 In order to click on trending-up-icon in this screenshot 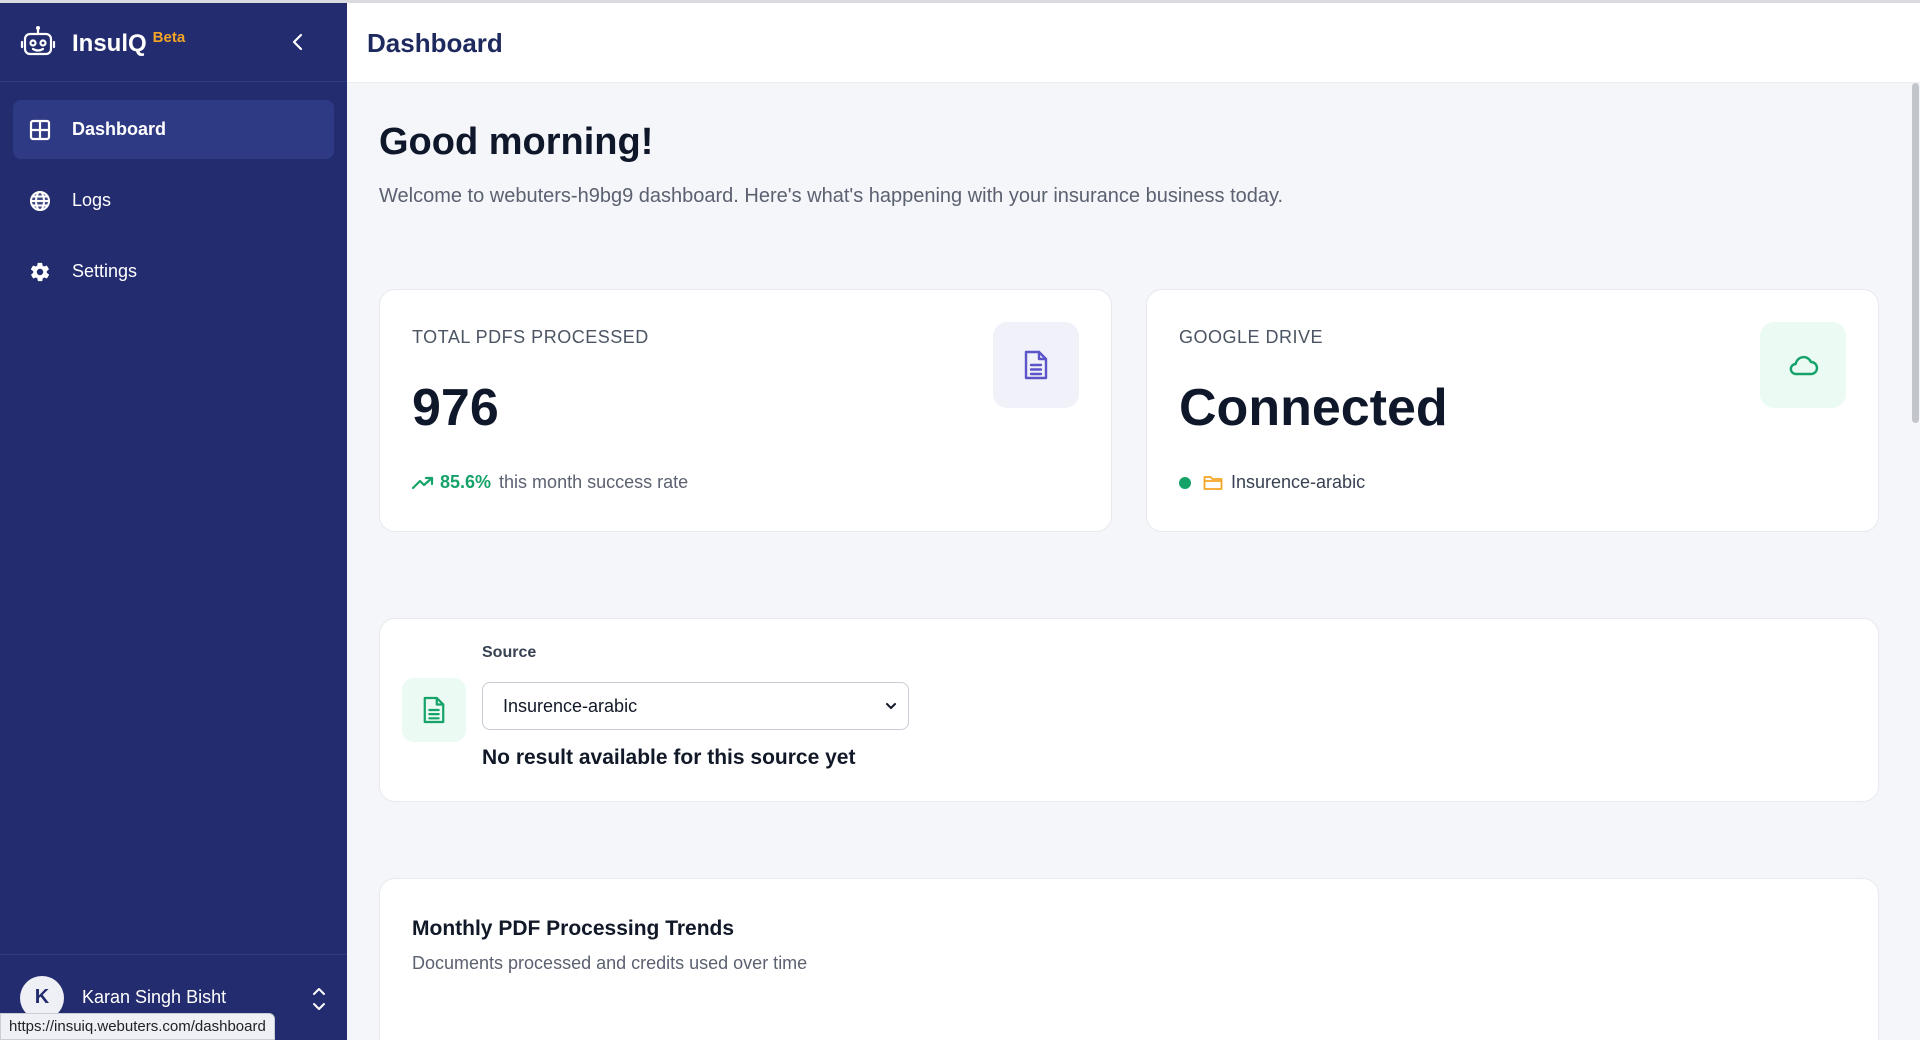, I will do `click(423, 482)`.